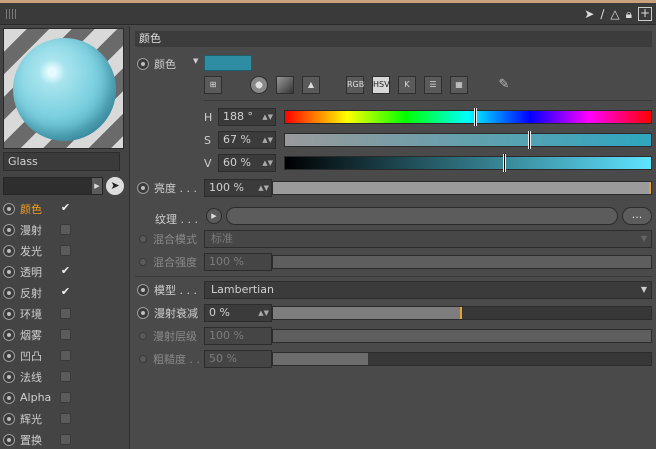  What do you see at coordinates (645, 14) in the screenshot?
I see `add-icon: +` at bounding box center [645, 14].